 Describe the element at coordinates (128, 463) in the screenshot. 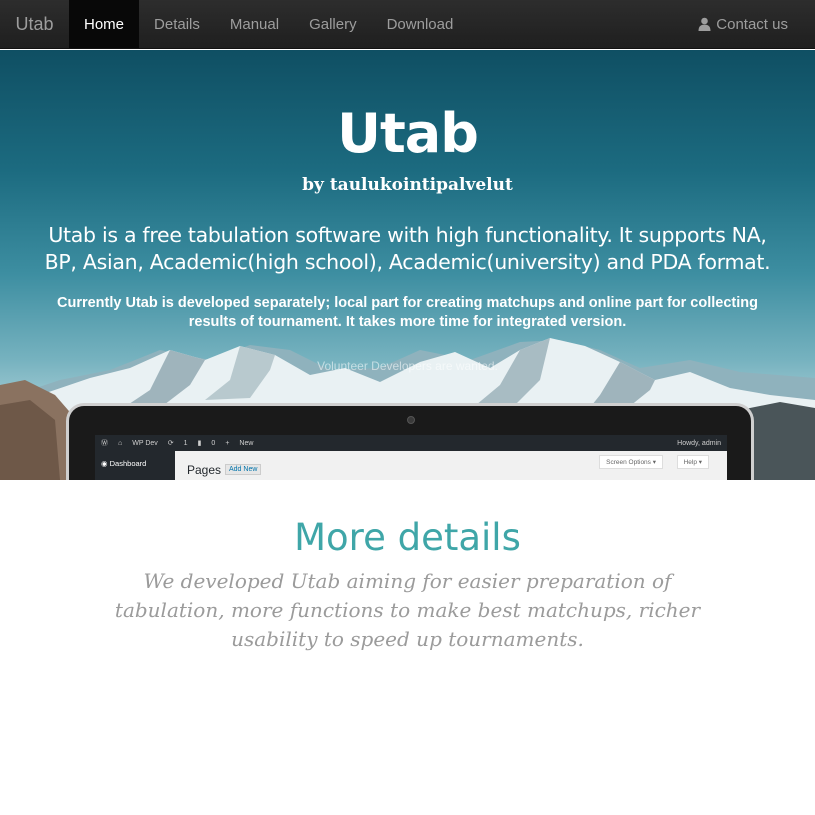

I see `sidebar-dashboard: Dashboard` at that location.